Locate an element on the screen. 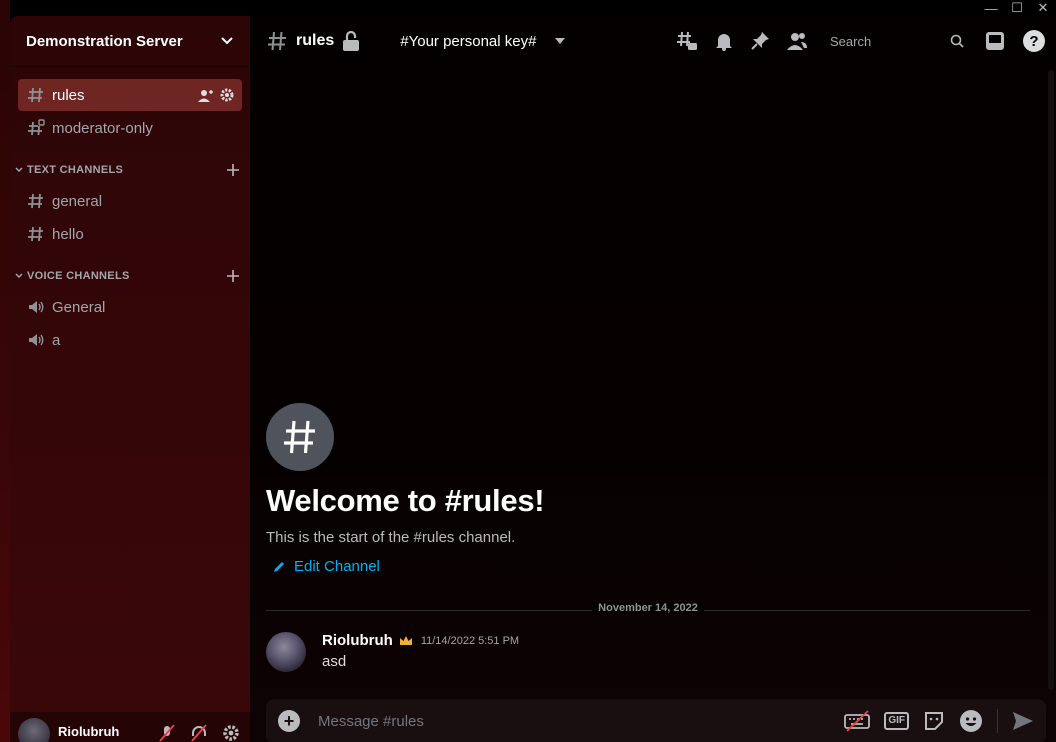 The height and width of the screenshot is (742, 1056). channel-label: hello is located at coordinates (68, 234).